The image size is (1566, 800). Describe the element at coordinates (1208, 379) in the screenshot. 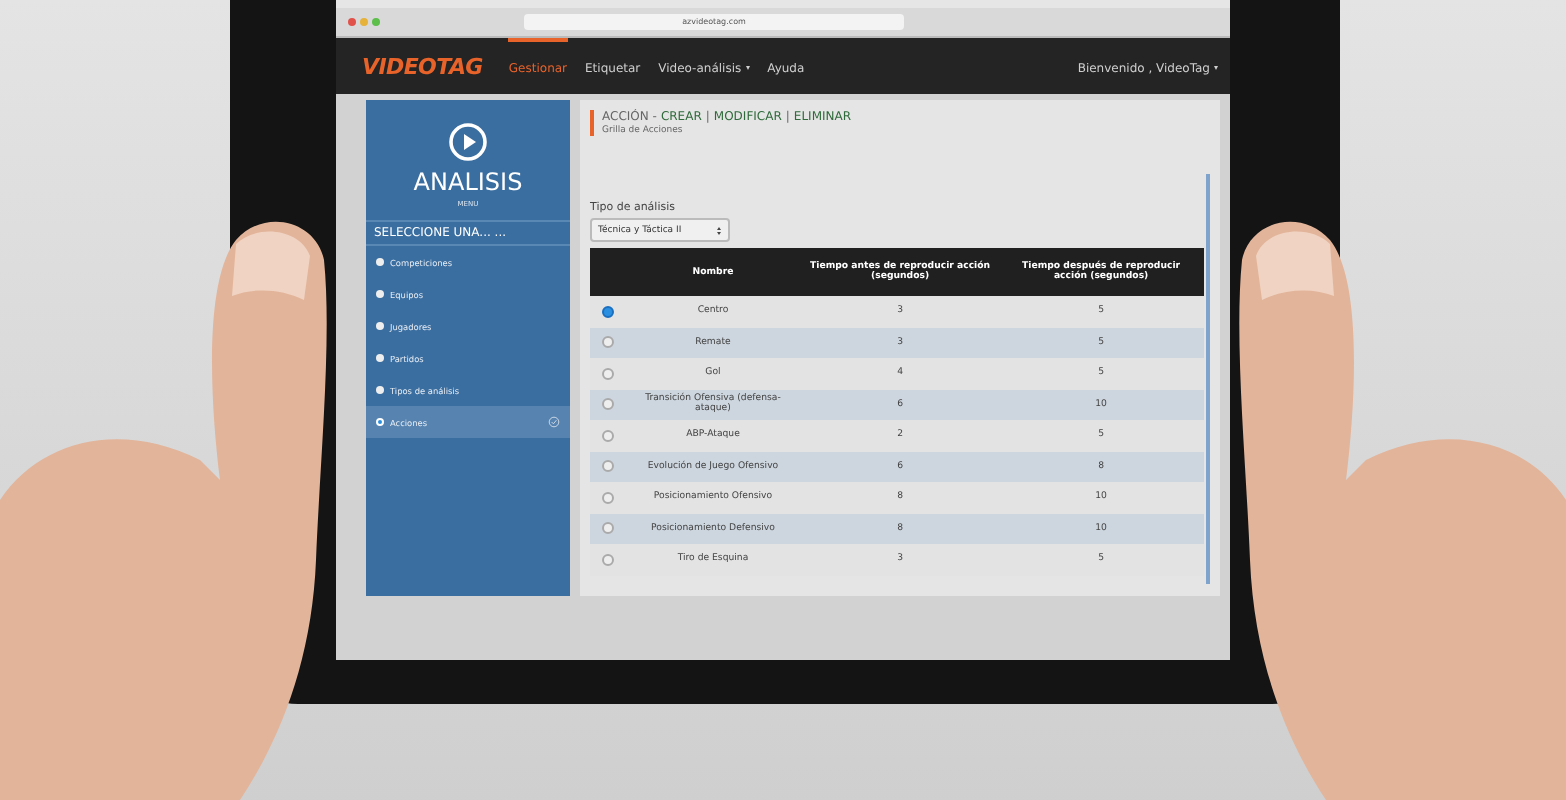

I see `scrollbar` at that location.